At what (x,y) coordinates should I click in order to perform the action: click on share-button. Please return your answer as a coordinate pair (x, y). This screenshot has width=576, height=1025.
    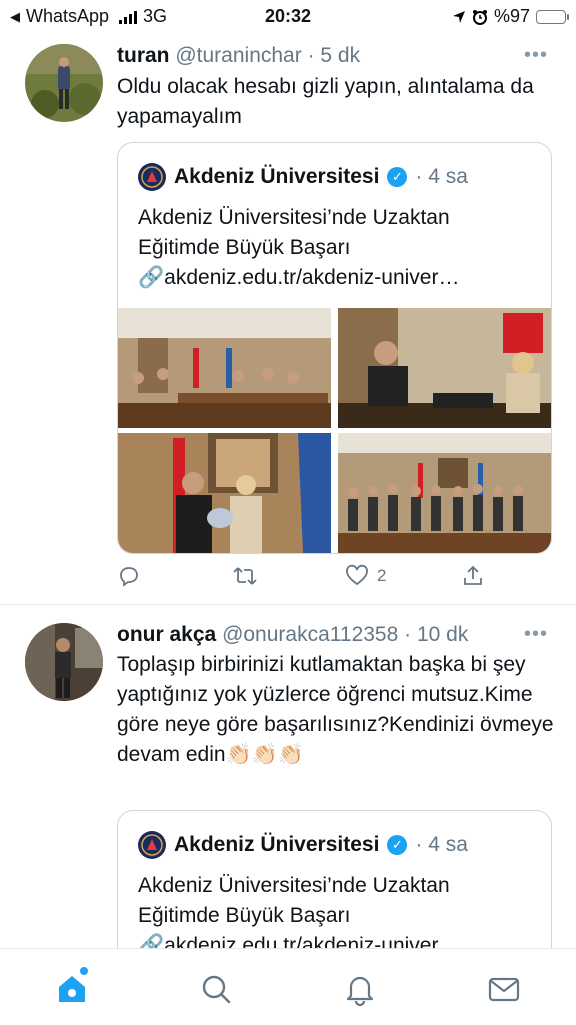
    Looking at the image, I should click on (473, 576).